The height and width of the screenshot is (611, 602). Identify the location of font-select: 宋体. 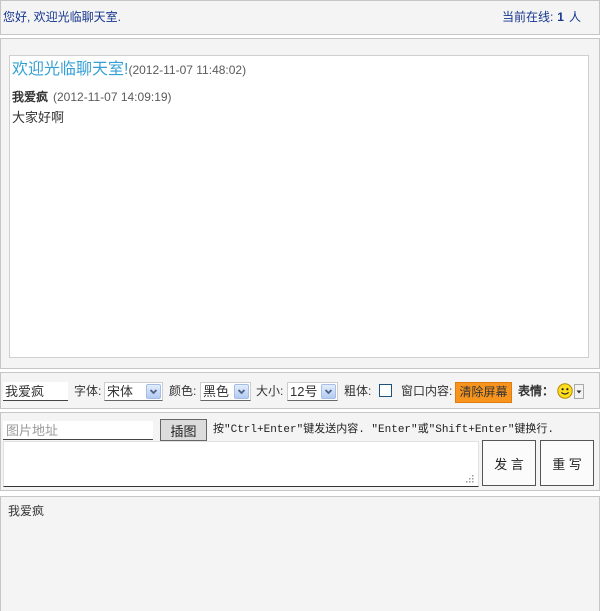
(133, 391).